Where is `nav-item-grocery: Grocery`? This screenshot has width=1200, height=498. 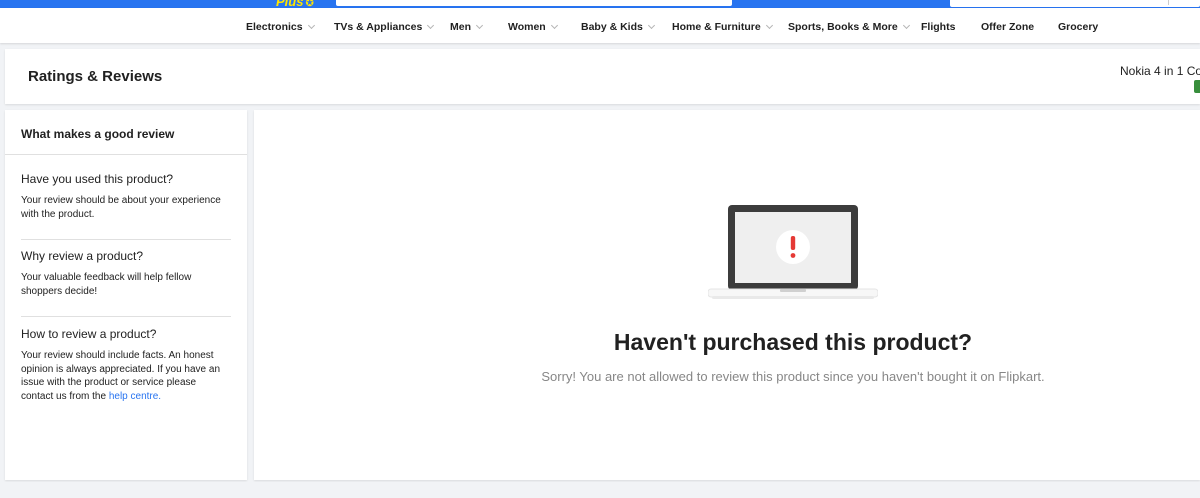
nav-item-grocery: Grocery is located at coordinates (1078, 27).